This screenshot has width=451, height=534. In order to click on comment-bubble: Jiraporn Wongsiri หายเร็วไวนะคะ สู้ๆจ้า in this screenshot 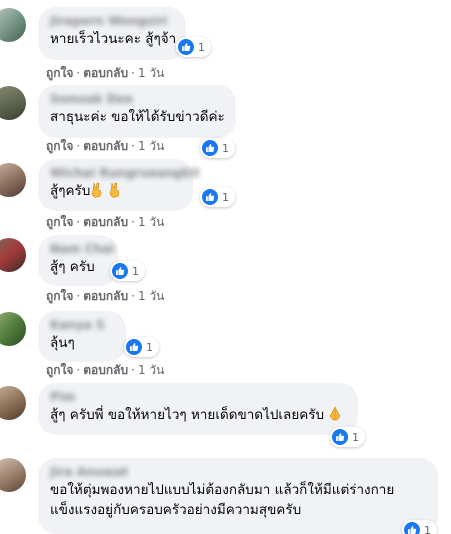, I will do `click(112, 33)`.